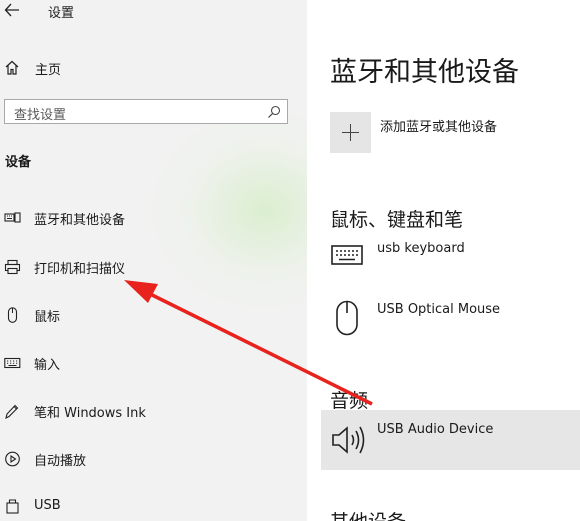 The image size is (580, 521). What do you see at coordinates (146, 111) in the screenshot?
I see `search-input: 查找设置` at bounding box center [146, 111].